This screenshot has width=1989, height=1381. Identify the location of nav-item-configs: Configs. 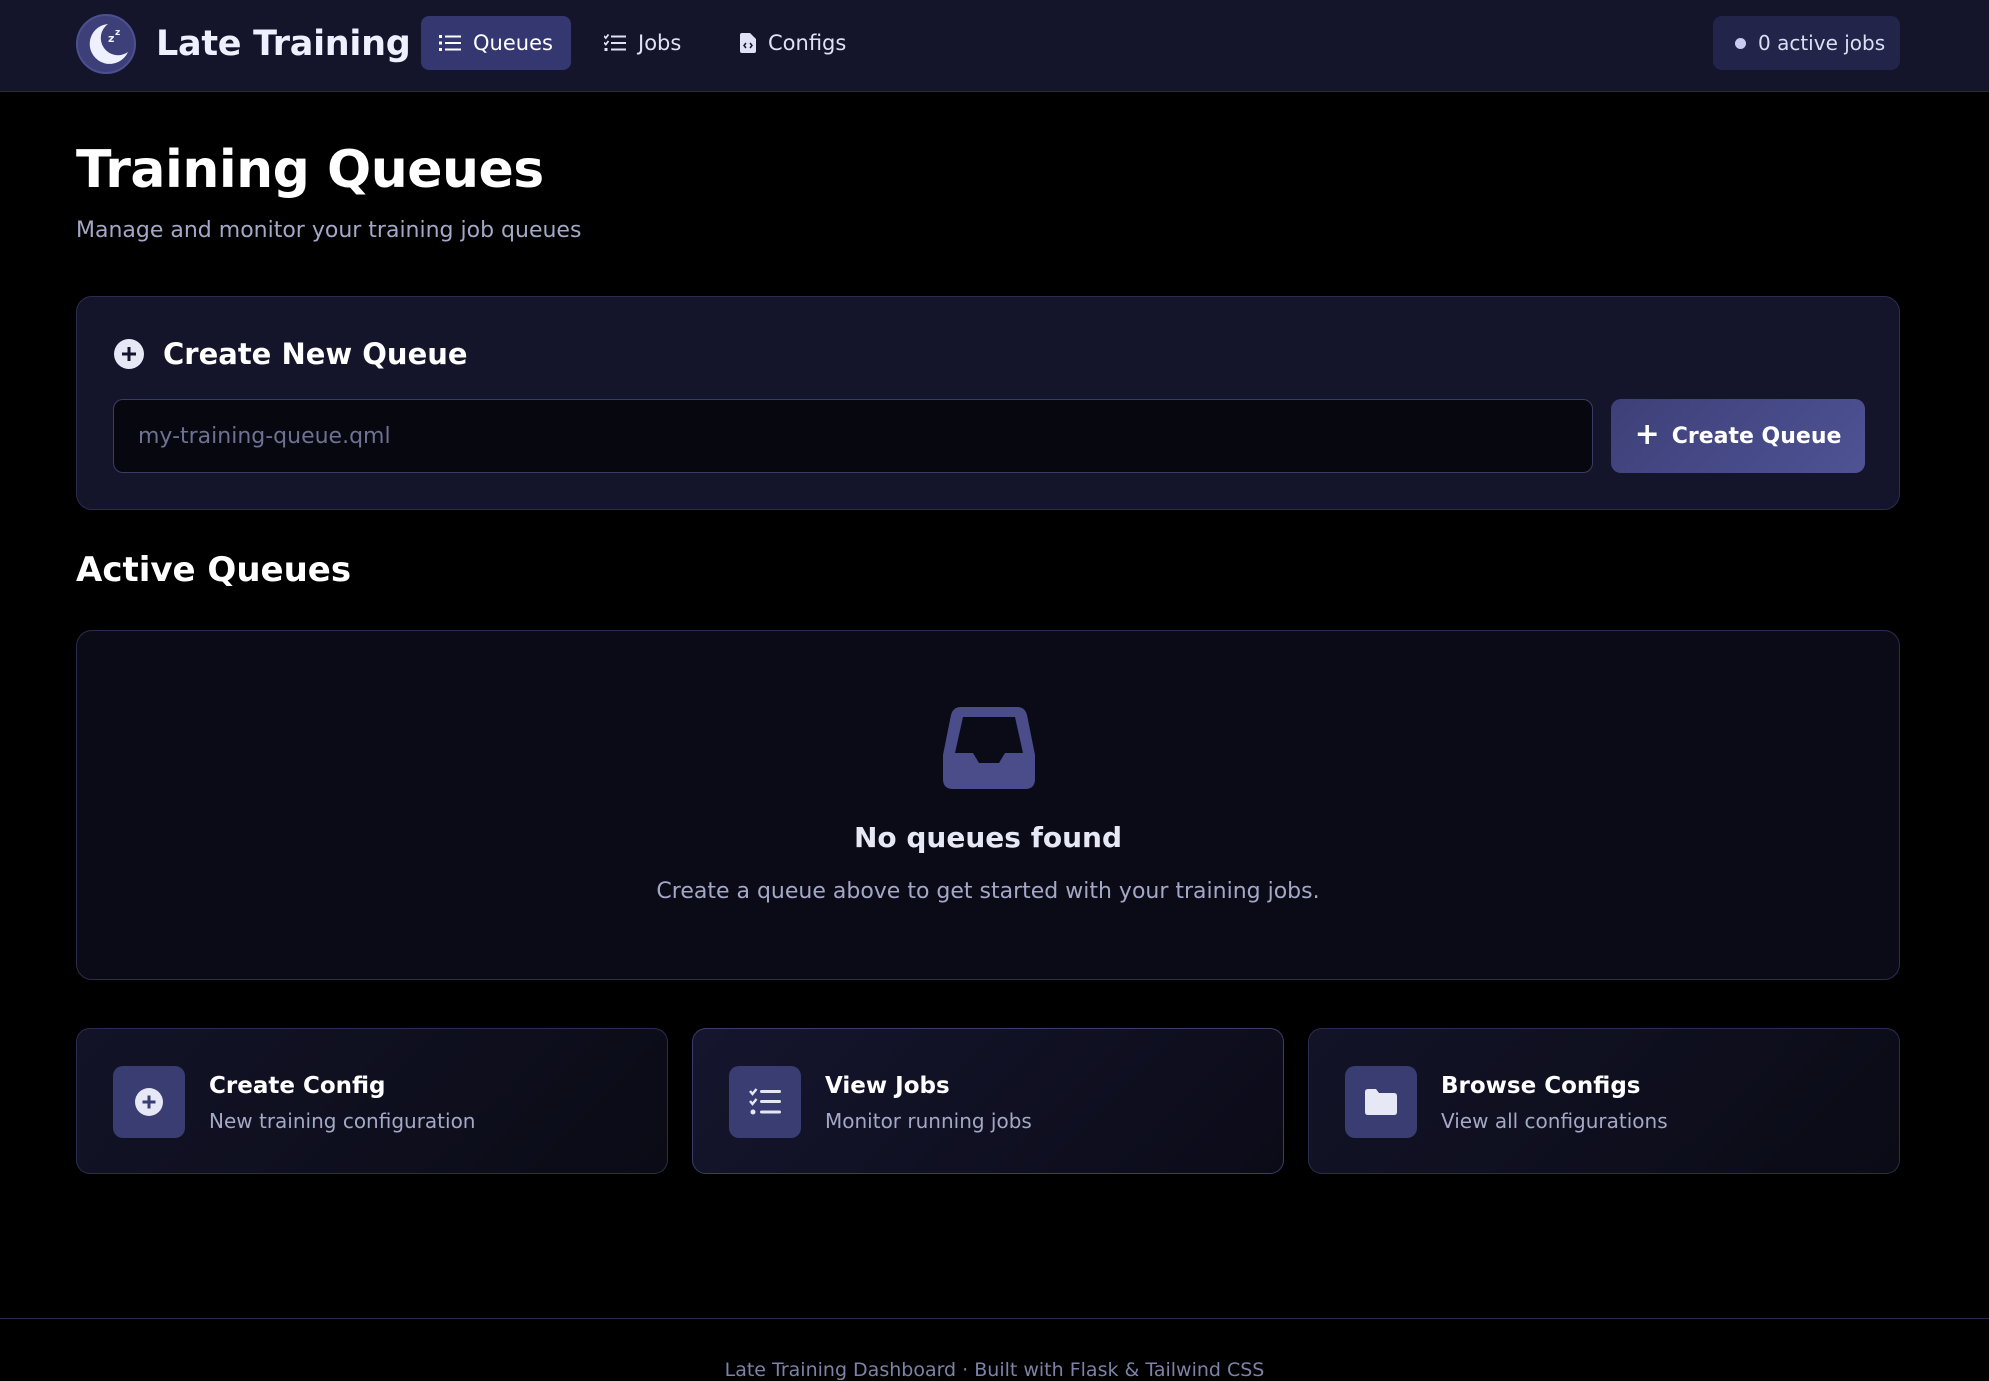
(793, 43).